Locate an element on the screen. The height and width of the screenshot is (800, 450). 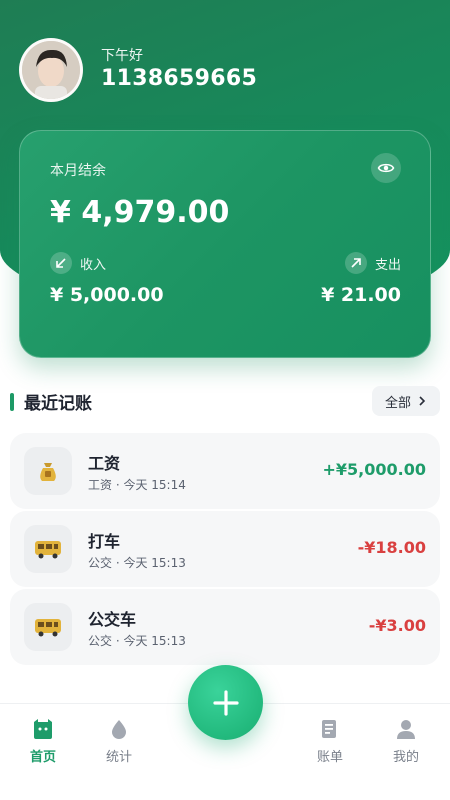
list-item: 公交车 公交 · 今天 15:13 -¥3.00 is located at coordinates (225, 627).